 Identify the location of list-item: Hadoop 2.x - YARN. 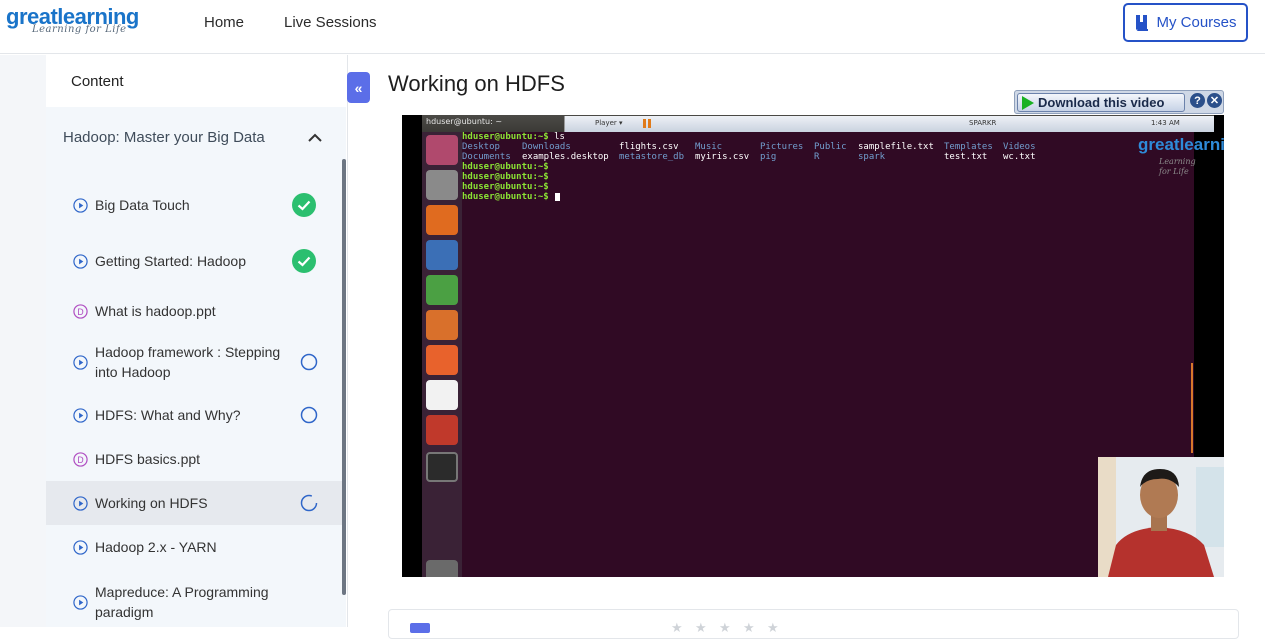
(194, 547).